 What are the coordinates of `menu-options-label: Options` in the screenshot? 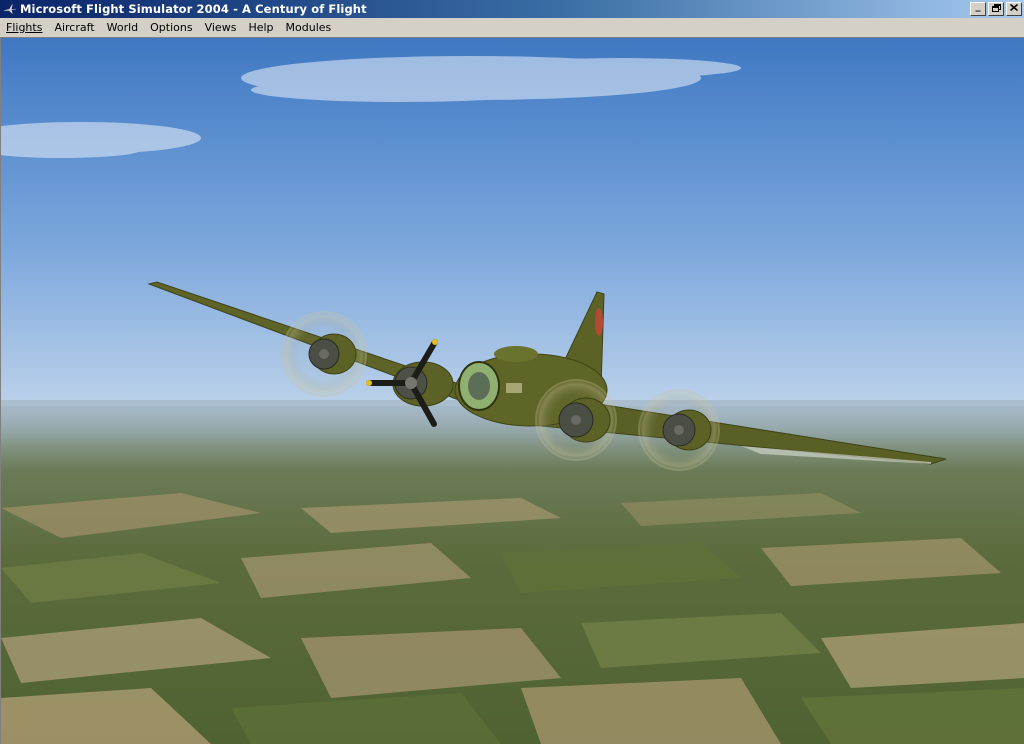 It's located at (171, 27).